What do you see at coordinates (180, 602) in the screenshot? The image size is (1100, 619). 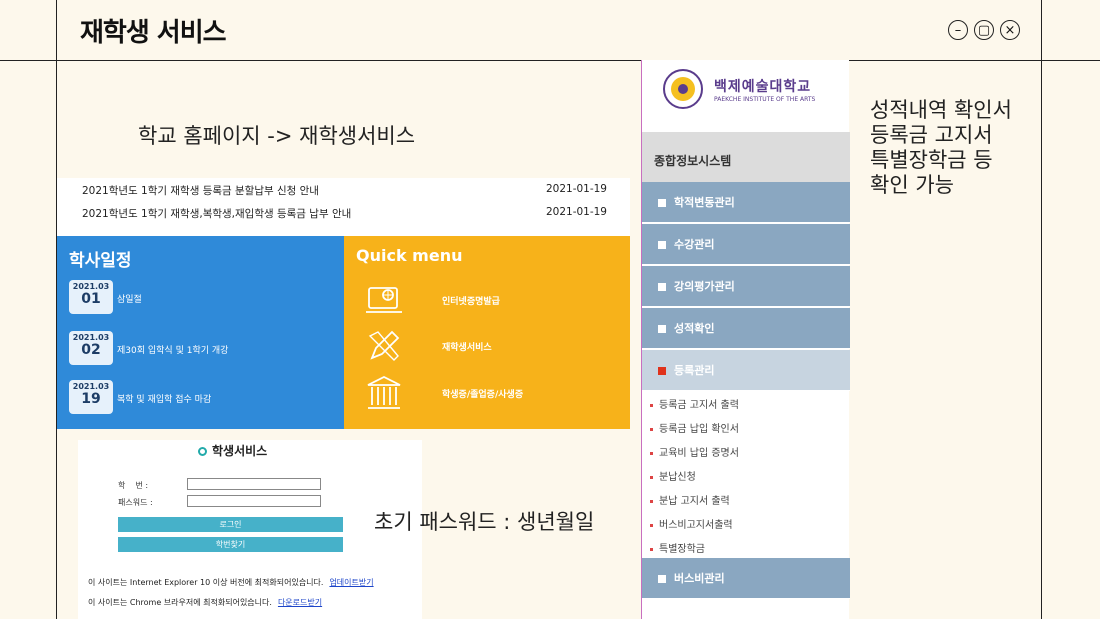 I see `browser-note-text: 이 사이트는 Chrome 브라우저에 최적화되어있습니다.` at bounding box center [180, 602].